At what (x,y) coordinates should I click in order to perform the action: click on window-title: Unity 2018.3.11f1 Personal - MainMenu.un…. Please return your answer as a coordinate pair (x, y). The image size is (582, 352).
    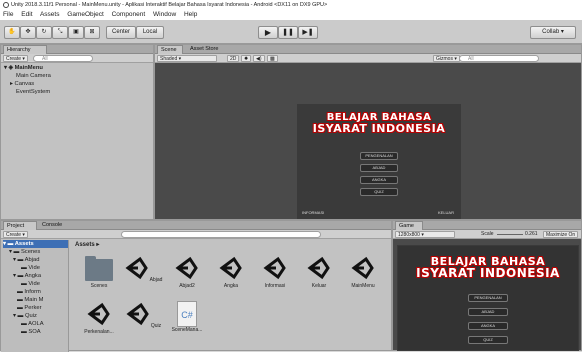
    Looking at the image, I should click on (291, 5).